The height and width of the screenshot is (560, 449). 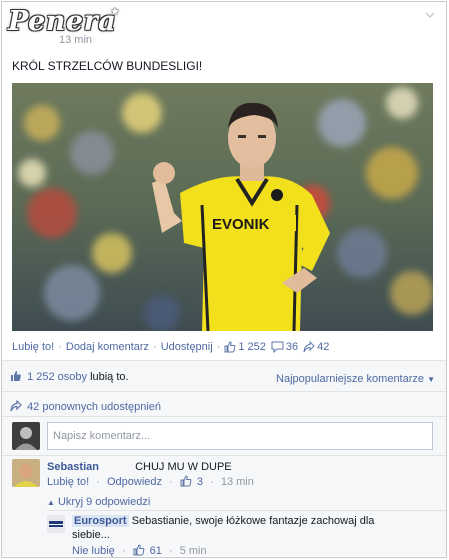 I want to click on like-count: 1 252, so click(x=252, y=347).